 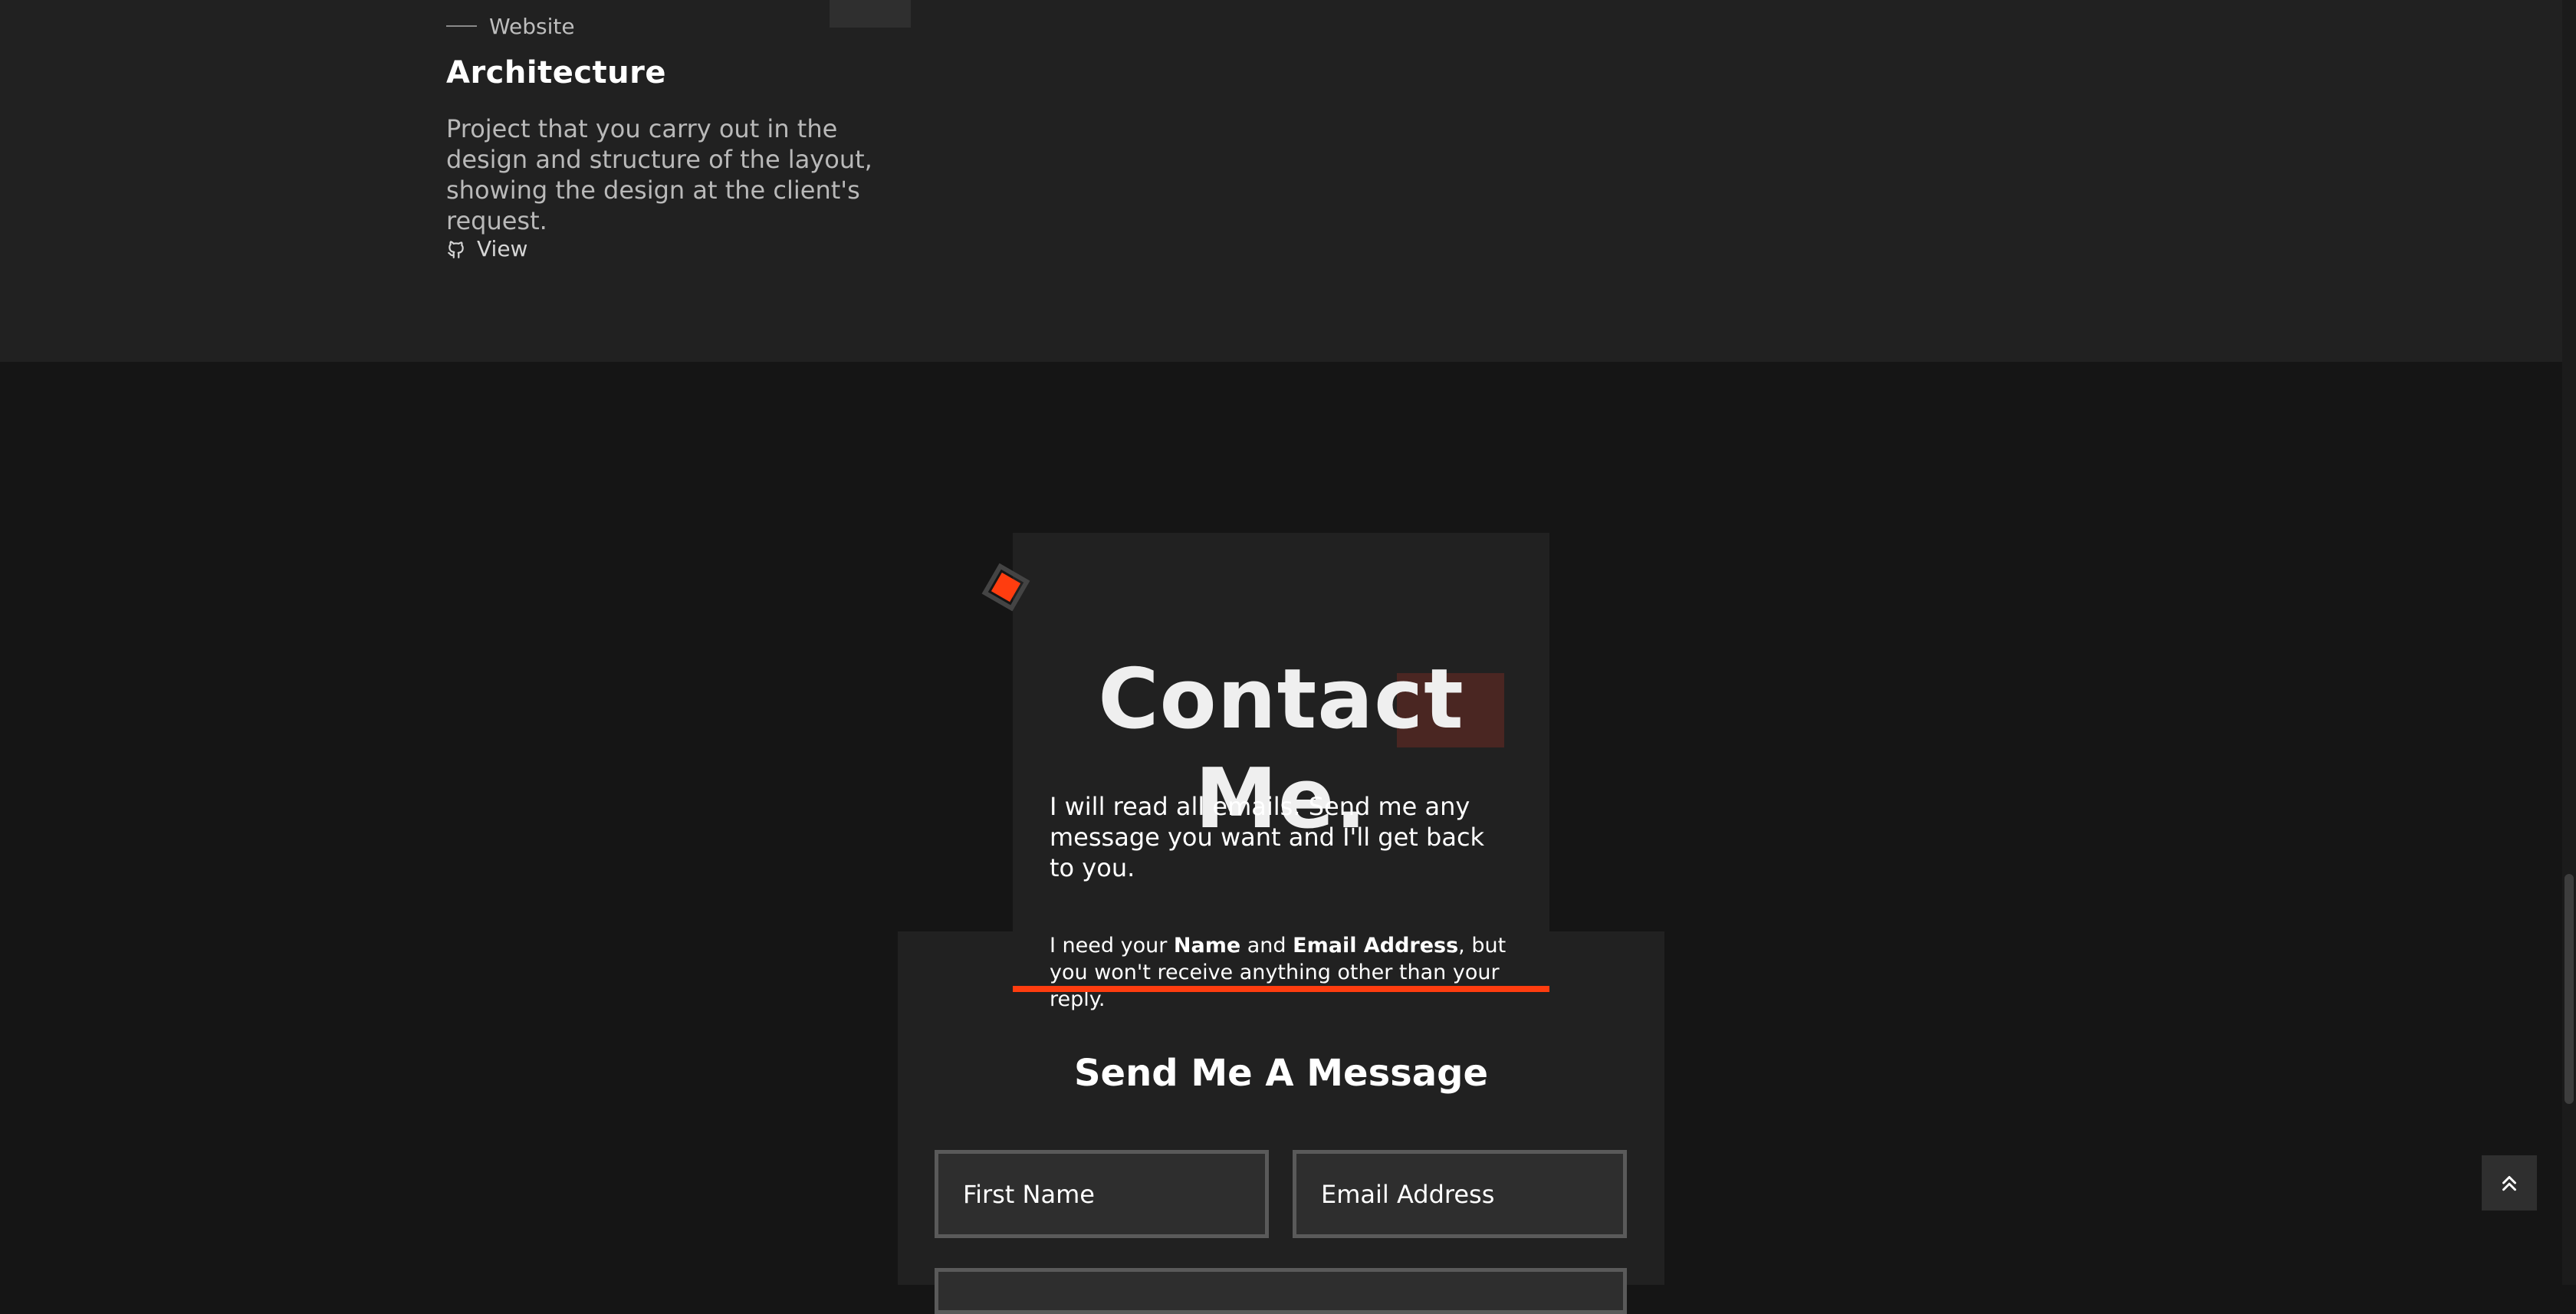 I want to click on view-project-link: View, so click(x=487, y=249).